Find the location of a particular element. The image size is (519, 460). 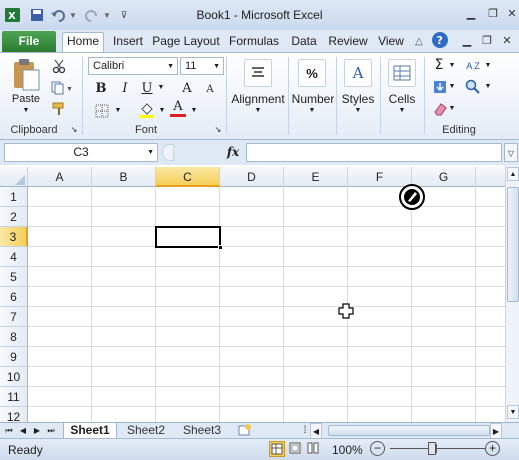

shrink-font-button: A is located at coordinates (210, 89).